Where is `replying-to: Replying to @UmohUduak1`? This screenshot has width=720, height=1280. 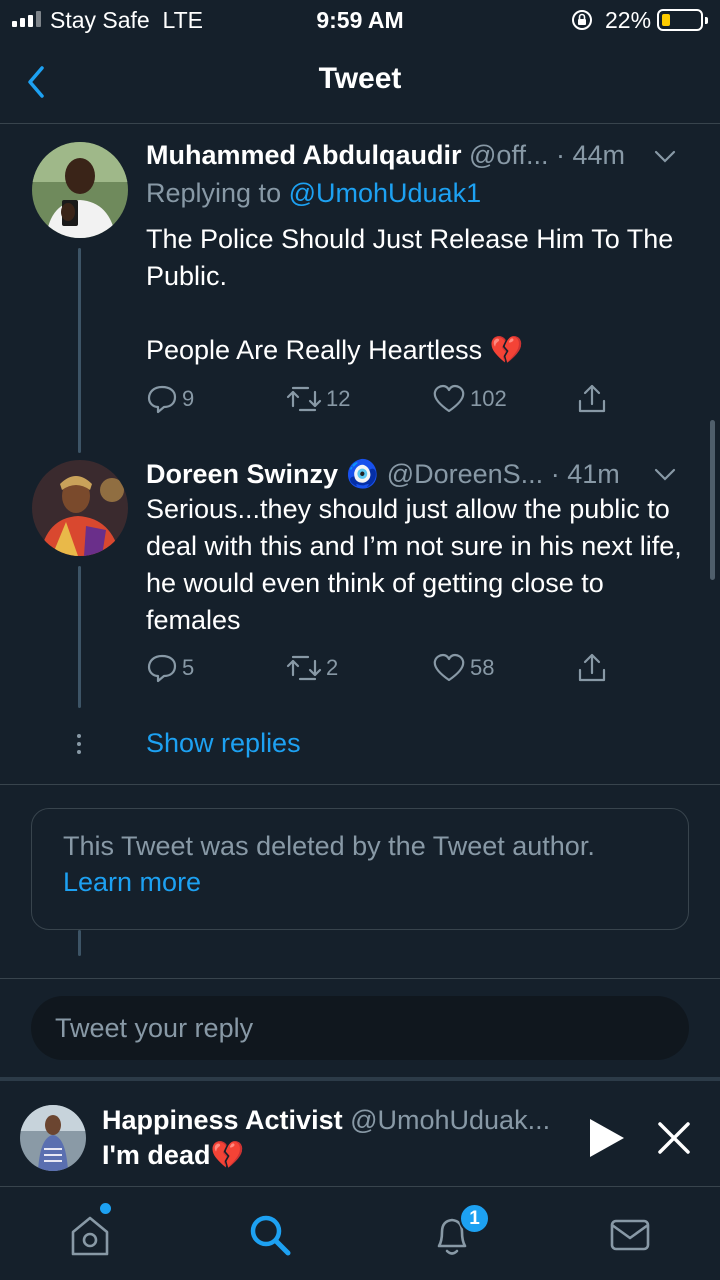 replying-to: Replying to @UmohUduak1 is located at coordinates (314, 193).